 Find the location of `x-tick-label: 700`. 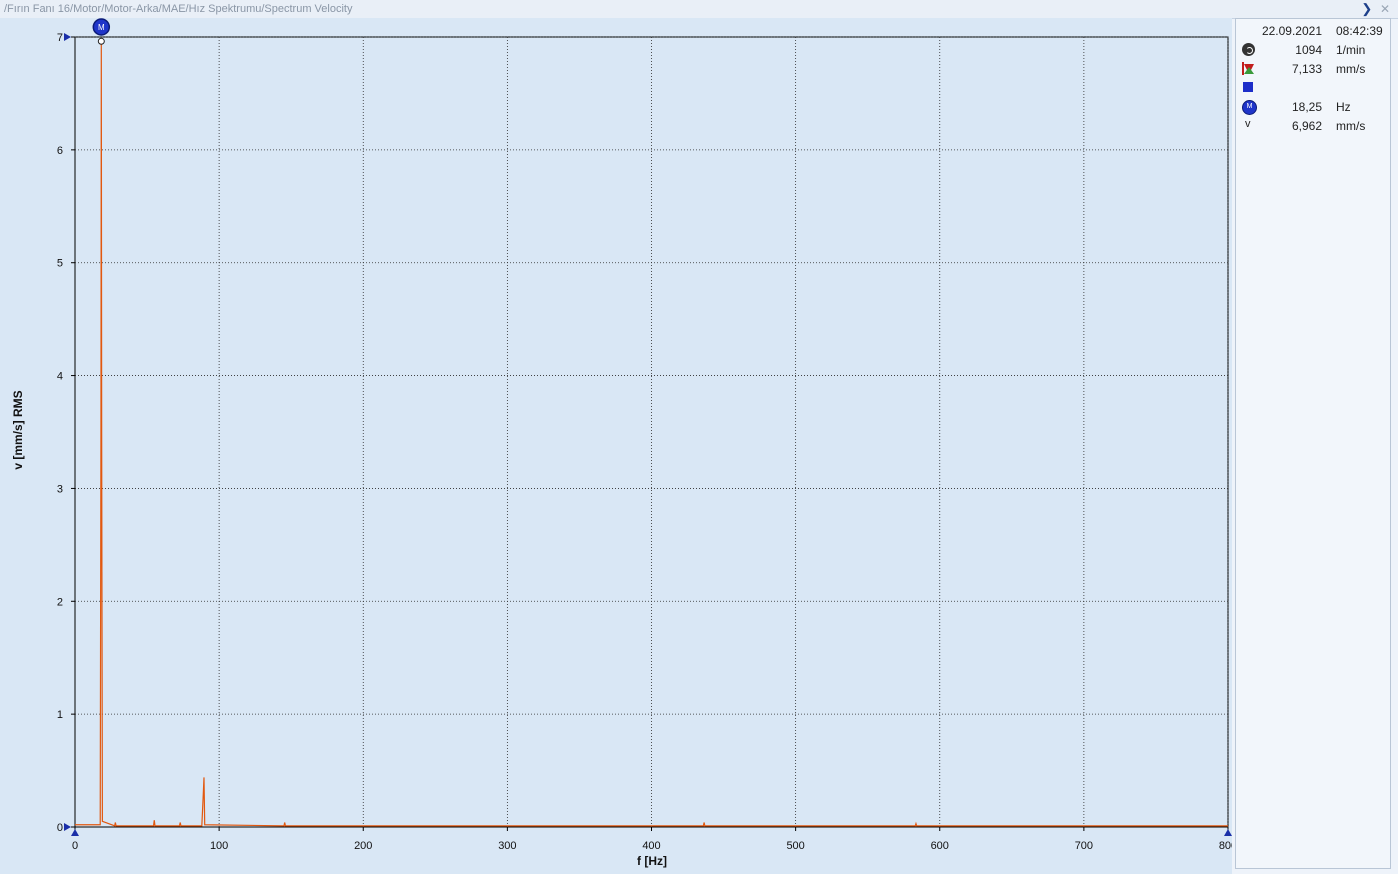

x-tick-label: 700 is located at coordinates (1084, 846).